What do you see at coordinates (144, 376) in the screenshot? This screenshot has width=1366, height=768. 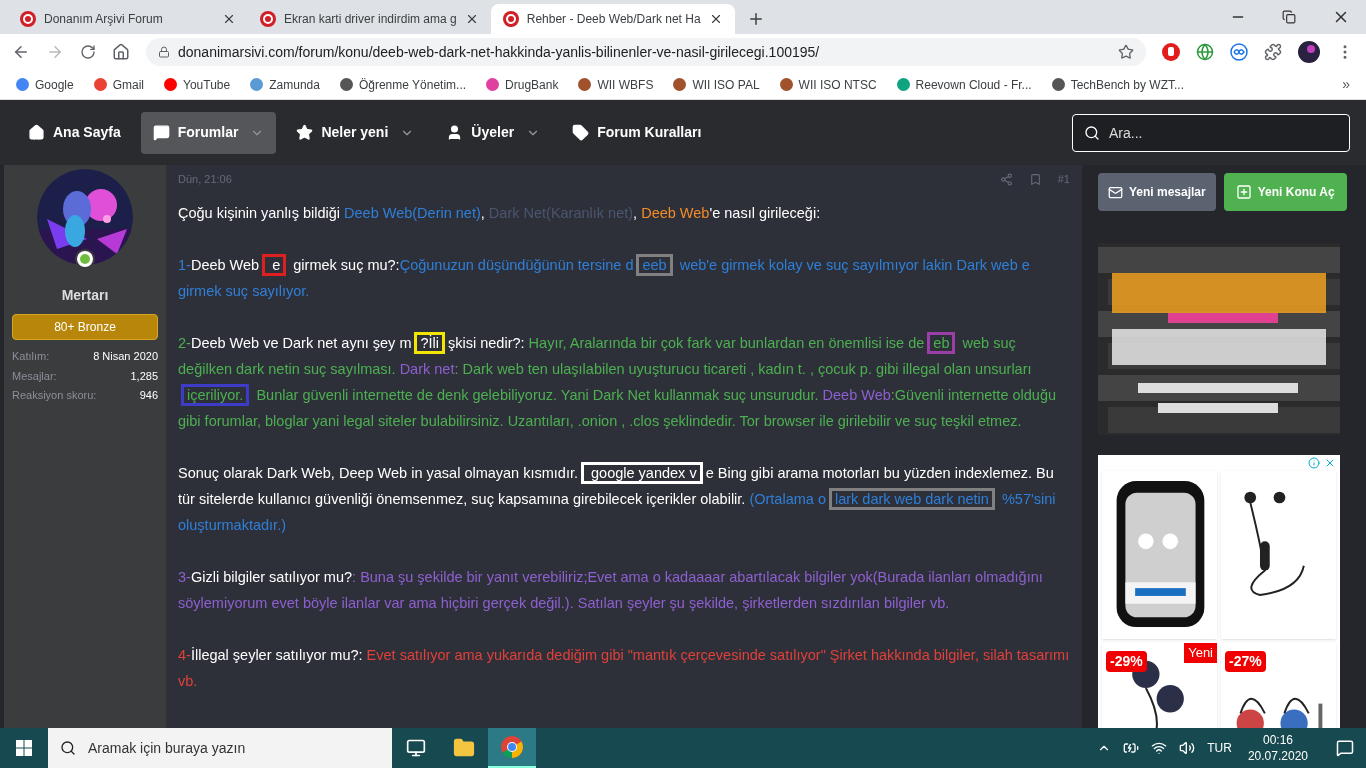 I see `stat-value: 1,285` at bounding box center [144, 376].